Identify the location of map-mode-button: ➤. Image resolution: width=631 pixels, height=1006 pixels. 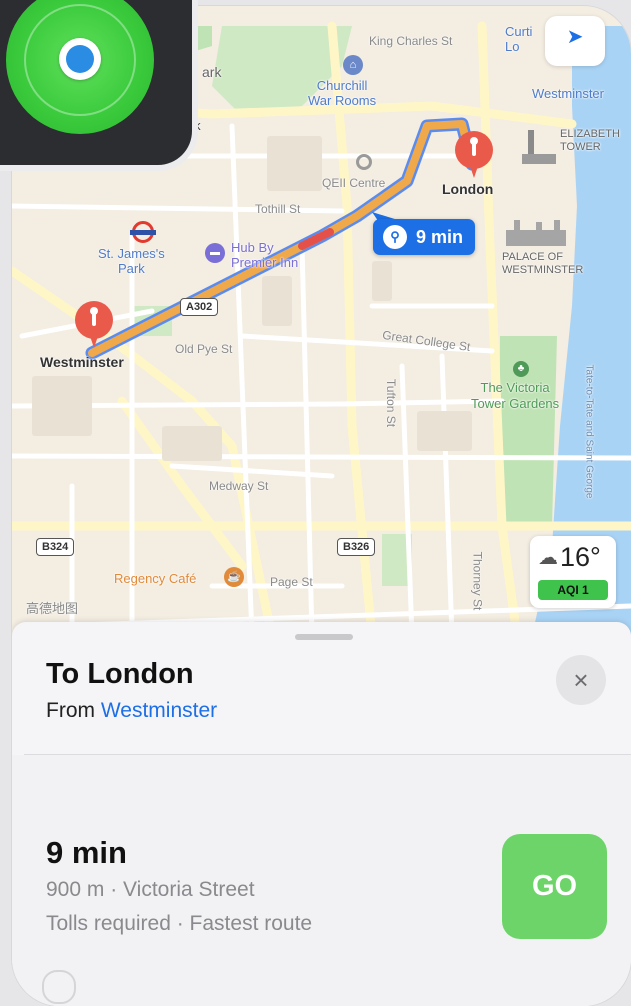
(575, 41).